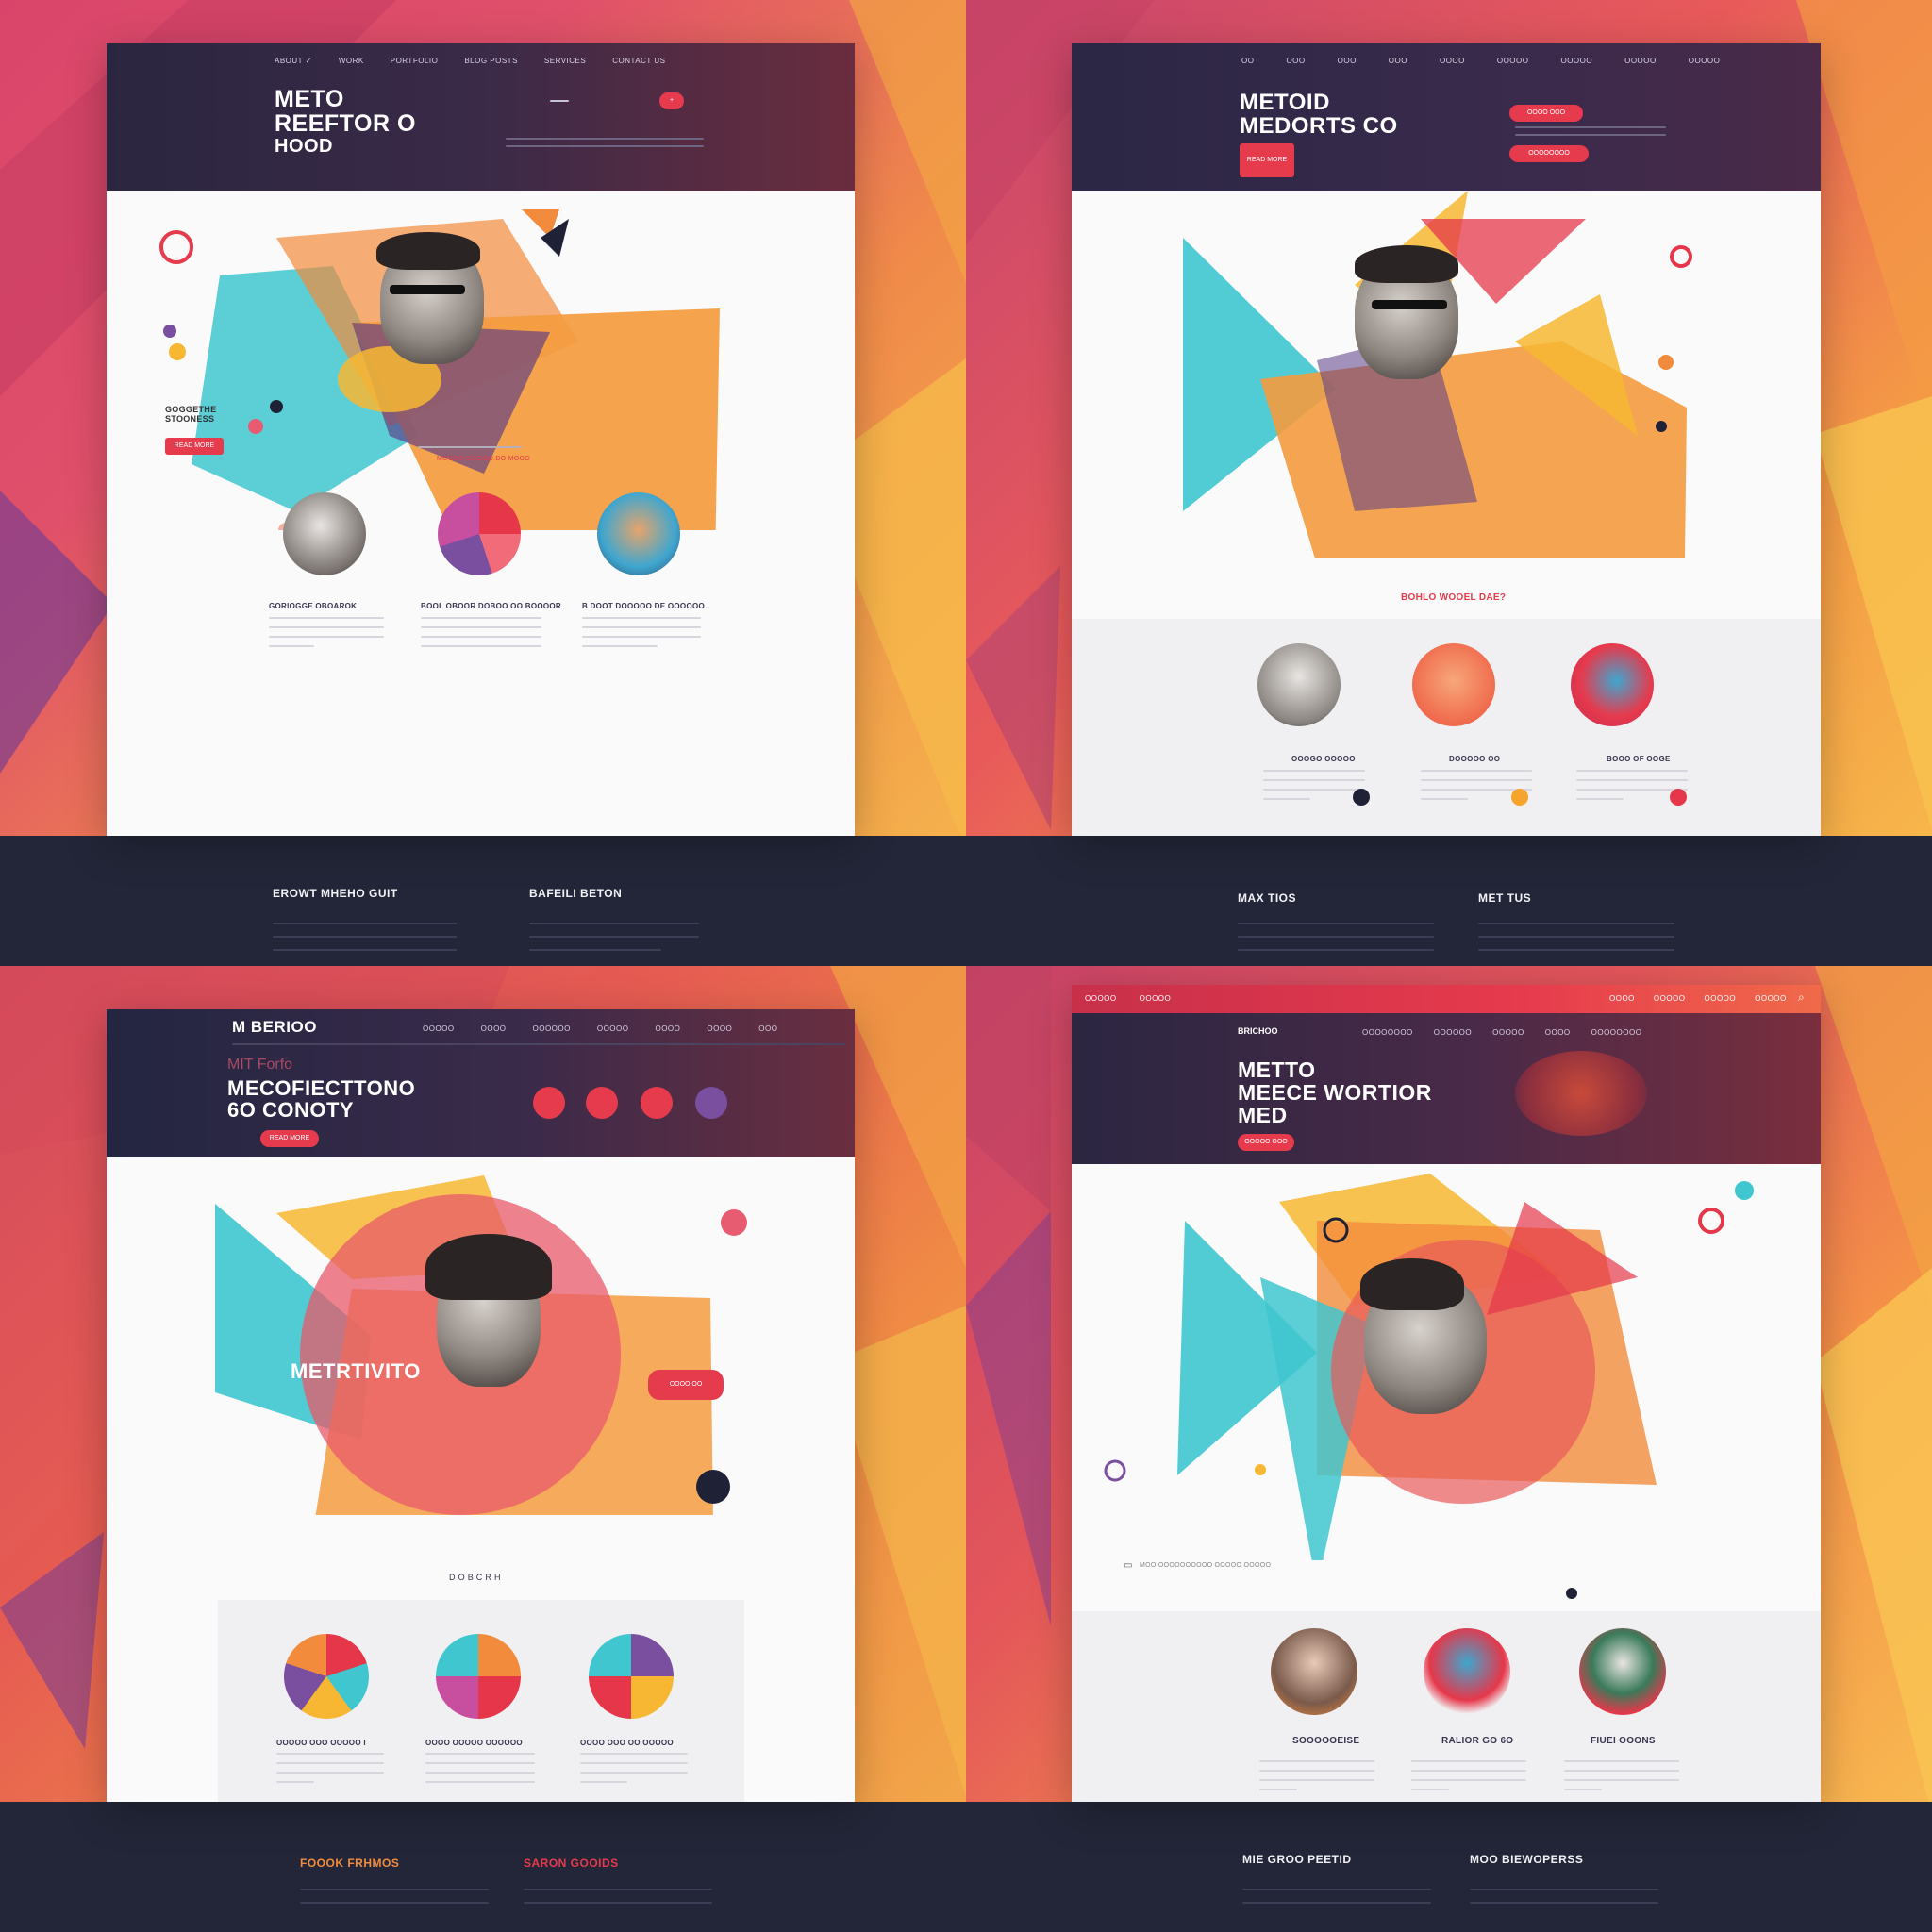 The image size is (1932, 1932). Describe the element at coordinates (1670, 998) in the screenshot. I see `top-nav-item-4: OOOOO` at that location.